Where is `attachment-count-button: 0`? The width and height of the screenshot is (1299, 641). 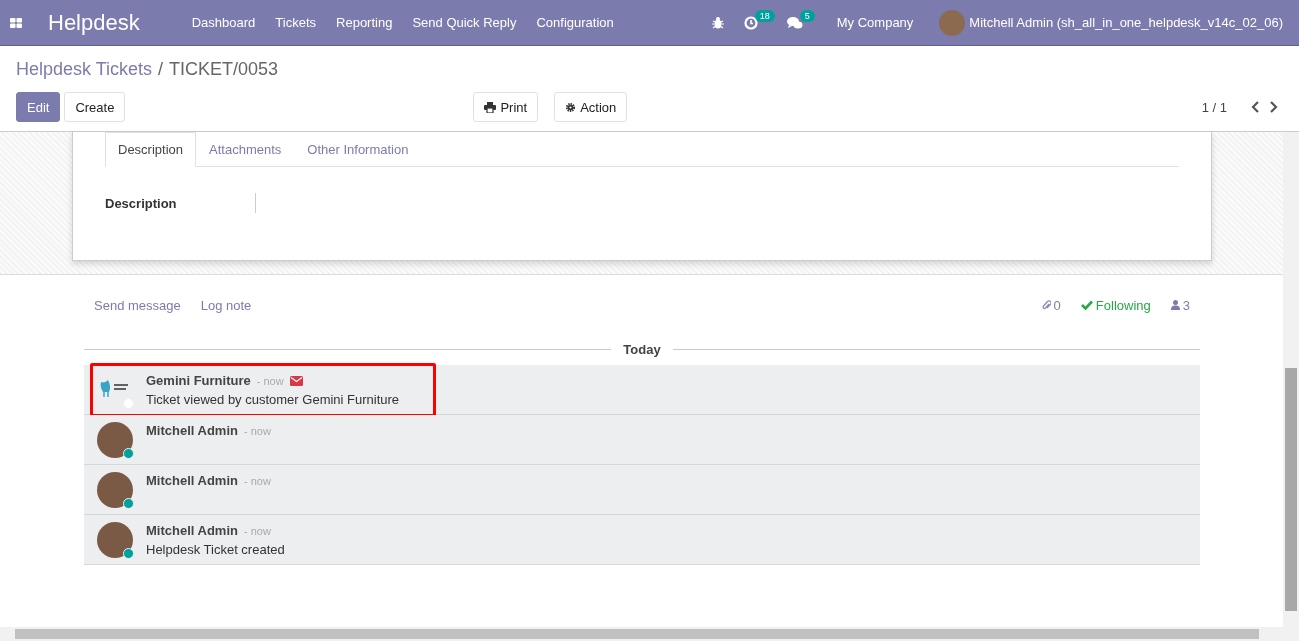
attachment-count-button: 0 is located at coordinates (1051, 305).